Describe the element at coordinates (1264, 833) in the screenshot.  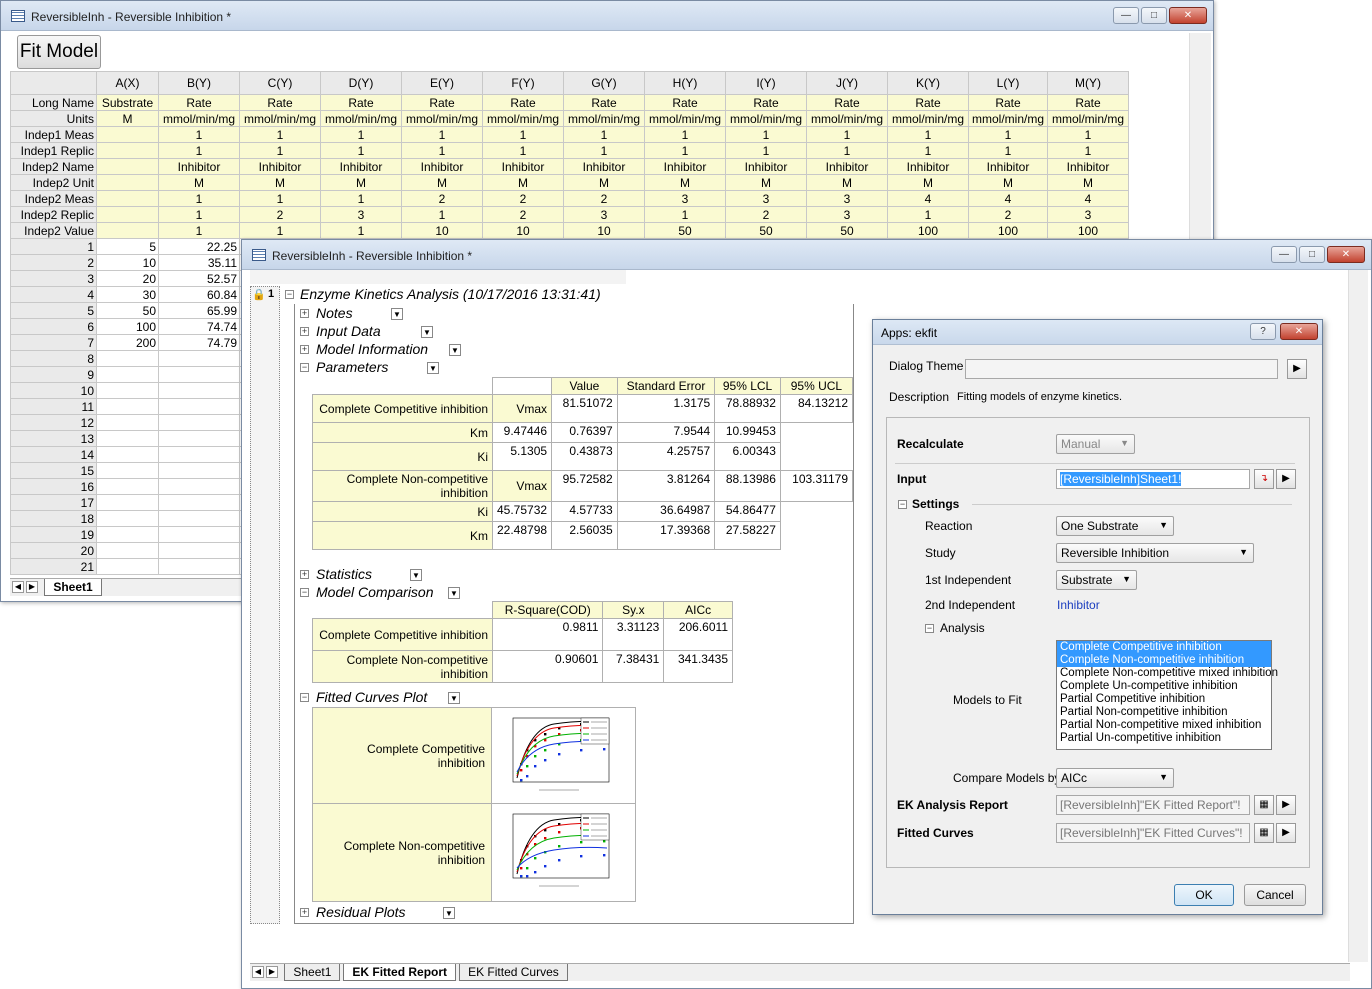
I see `curves-sheet-icon: ▦` at that location.